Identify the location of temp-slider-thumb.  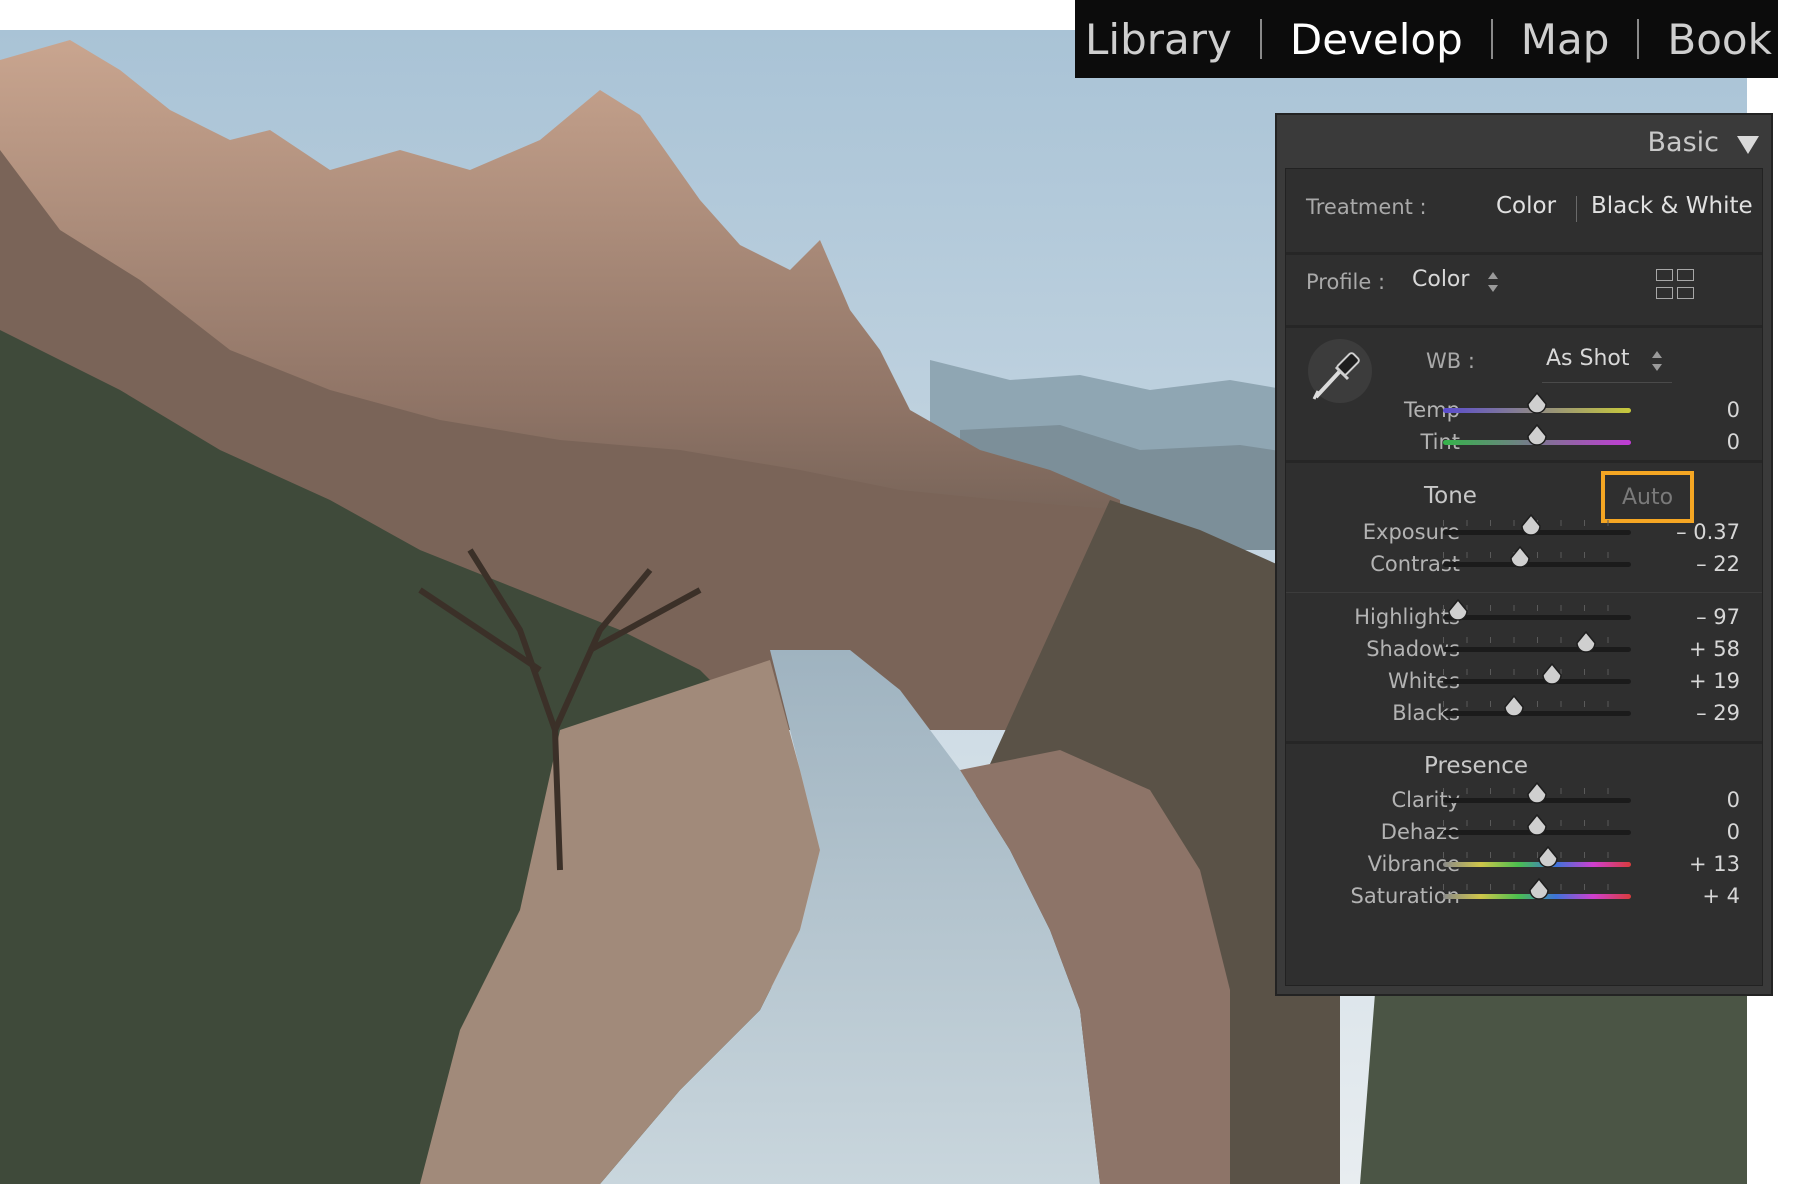
(1537, 404).